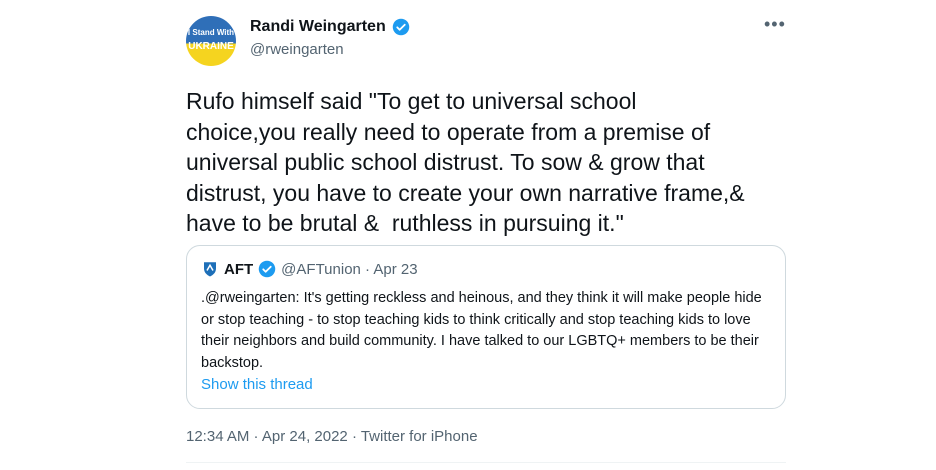 The width and height of the screenshot is (936, 470). I want to click on more-options-icon: •••, so click(775, 24).